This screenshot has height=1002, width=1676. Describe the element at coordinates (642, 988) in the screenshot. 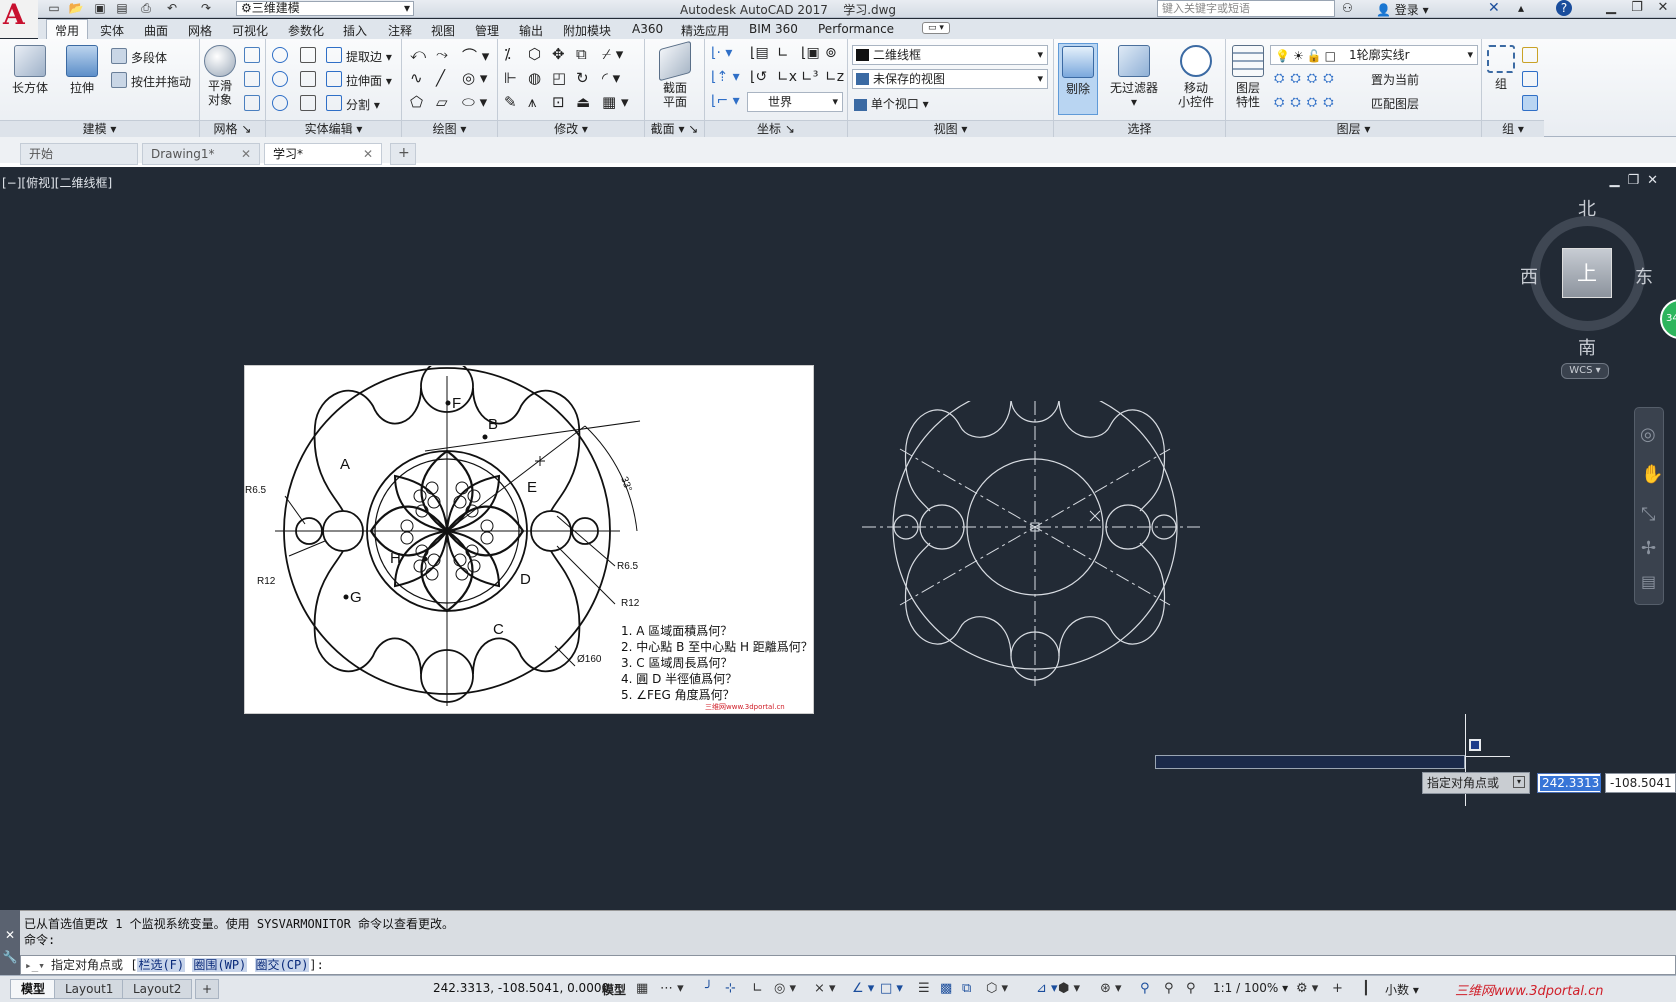

I see `grid-icon: ▦` at that location.